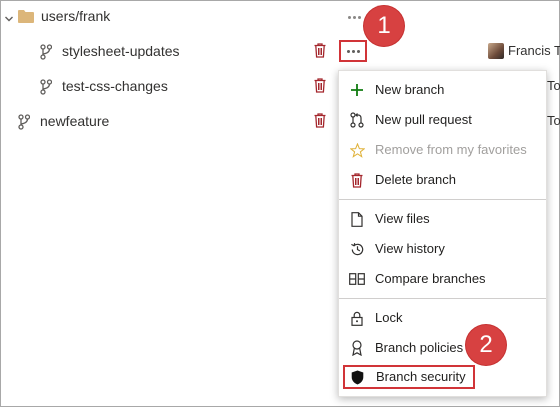 This screenshot has width=560, height=407. What do you see at coordinates (534, 50) in the screenshot?
I see `author-name: Francis To` at bounding box center [534, 50].